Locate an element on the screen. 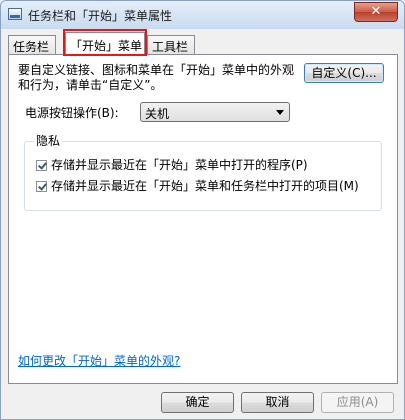  chevron-down-icon is located at coordinates (280, 112).